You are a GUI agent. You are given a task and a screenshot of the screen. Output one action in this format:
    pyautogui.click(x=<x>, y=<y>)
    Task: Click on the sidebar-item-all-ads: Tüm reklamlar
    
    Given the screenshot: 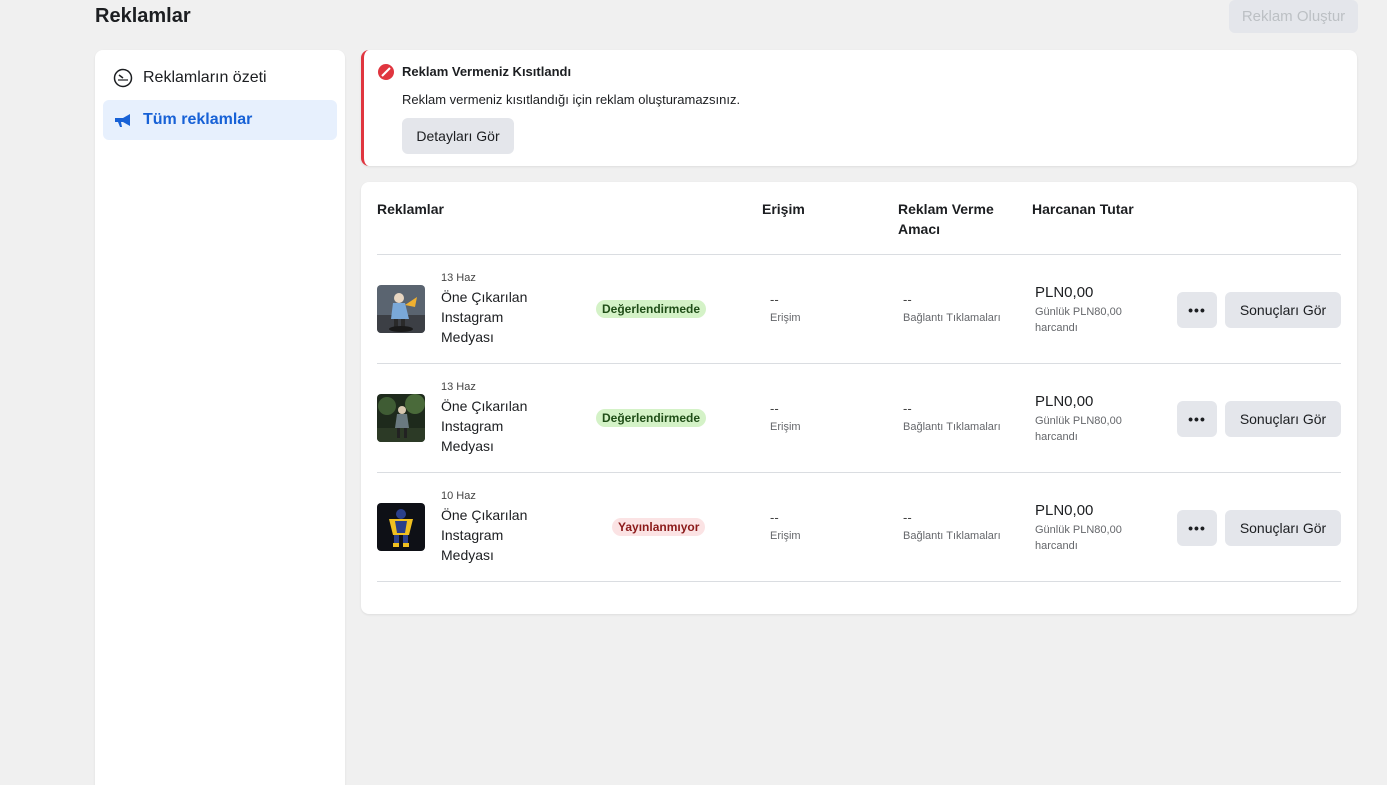 What is the action you would take?
    pyautogui.click(x=220, y=120)
    